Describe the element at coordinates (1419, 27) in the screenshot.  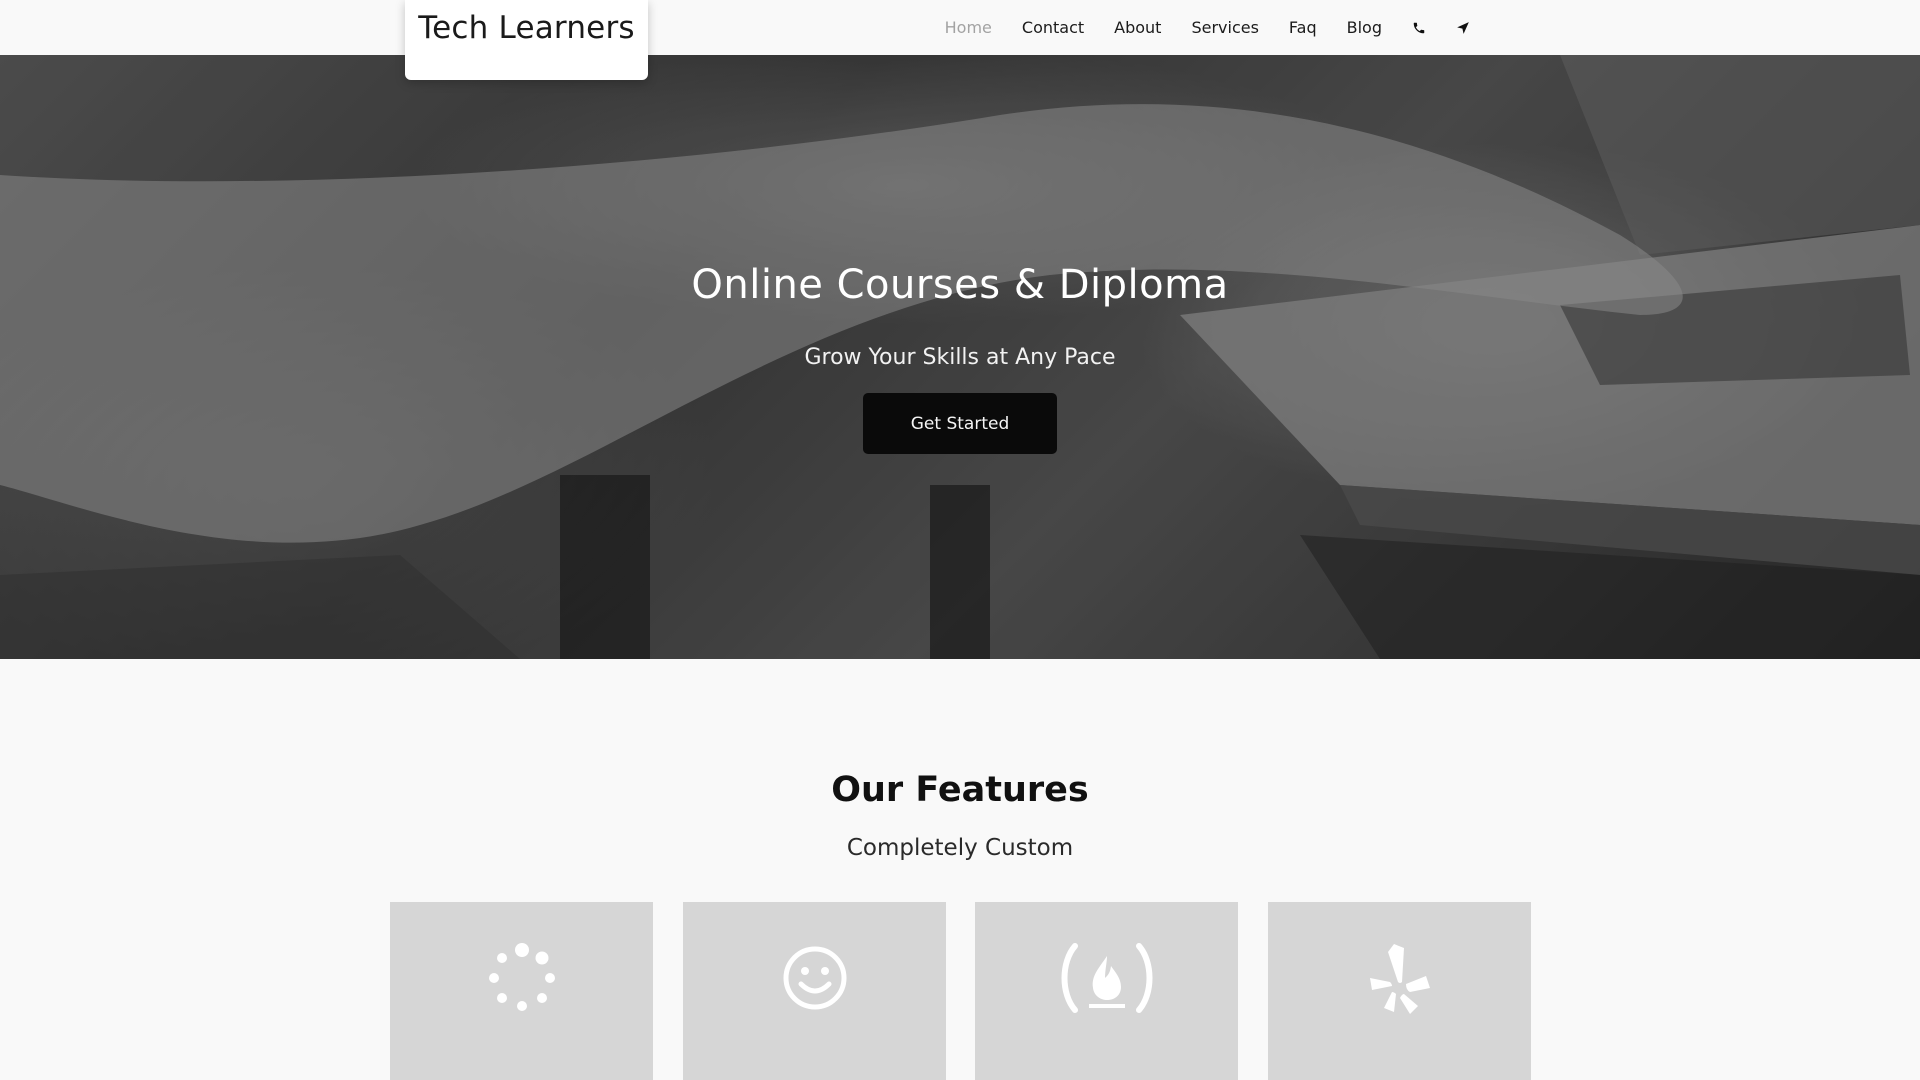
I see `phone-icon` at that location.